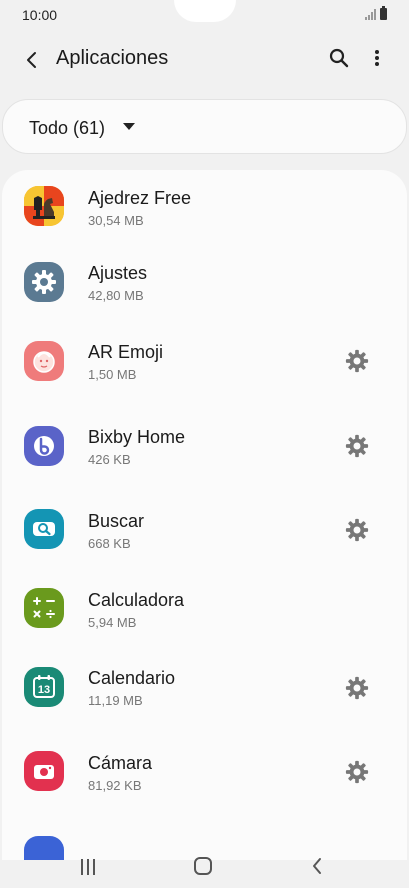  I want to click on page-title: Aplicaciones, so click(112, 58).